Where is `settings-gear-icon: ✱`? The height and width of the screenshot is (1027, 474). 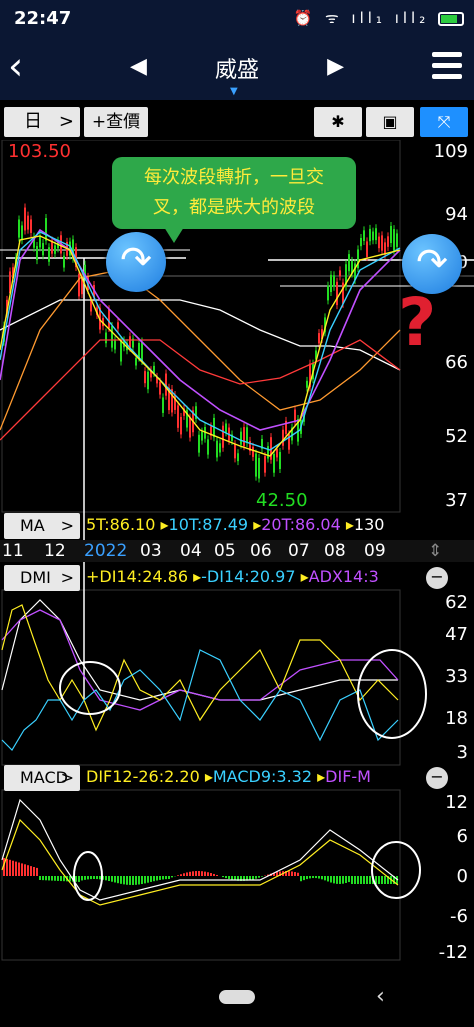 settings-gear-icon: ✱ is located at coordinates (338, 122).